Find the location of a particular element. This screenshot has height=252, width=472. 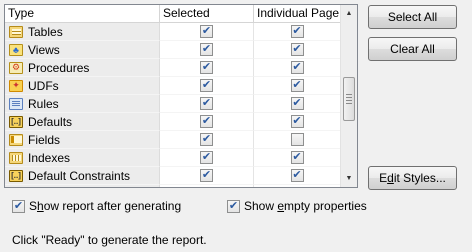

procedure-icon: ⚙ is located at coordinates (16, 67).